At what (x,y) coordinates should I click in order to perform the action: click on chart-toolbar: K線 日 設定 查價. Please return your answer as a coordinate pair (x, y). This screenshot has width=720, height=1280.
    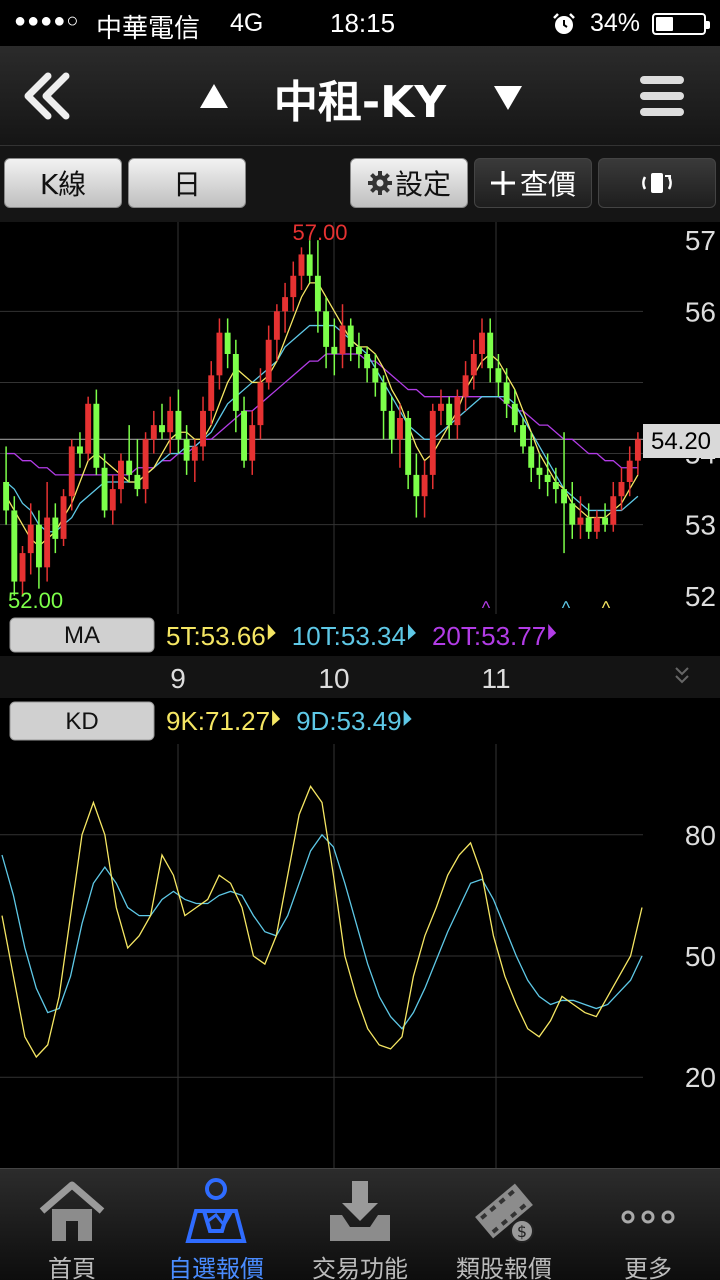
    Looking at the image, I should click on (360, 184).